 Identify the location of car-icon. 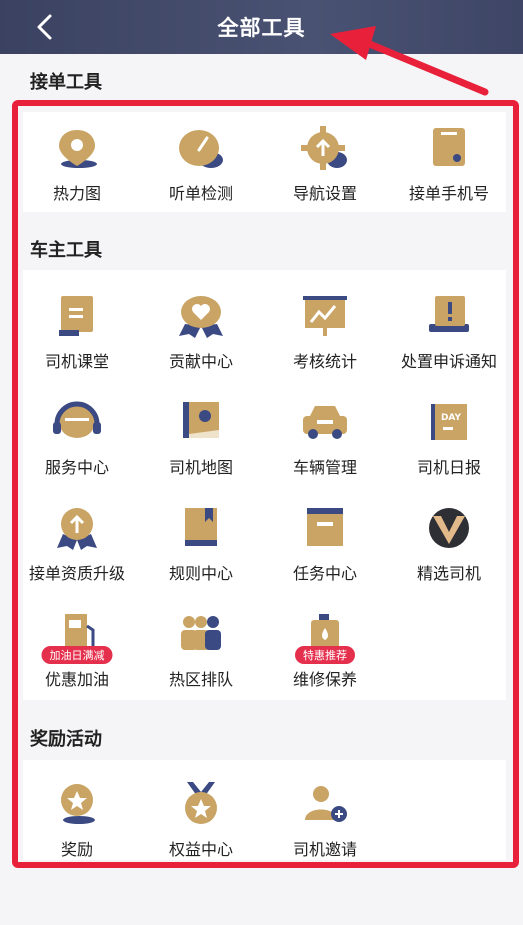
(325, 422).